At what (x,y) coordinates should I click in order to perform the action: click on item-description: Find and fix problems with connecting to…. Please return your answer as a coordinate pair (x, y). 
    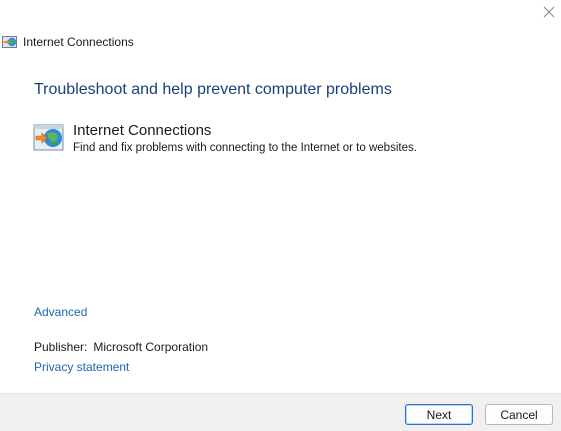
    Looking at the image, I should click on (245, 148).